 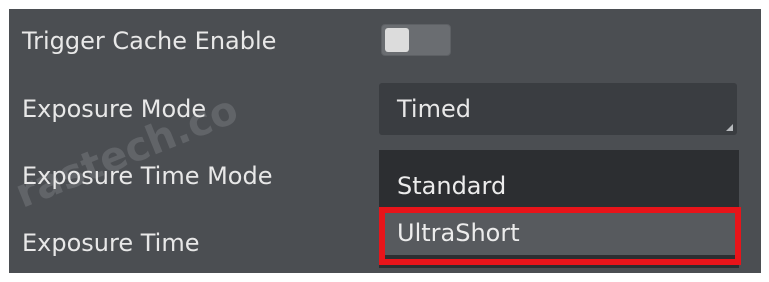 I want to click on option-standard: Standard, so click(x=559, y=184).